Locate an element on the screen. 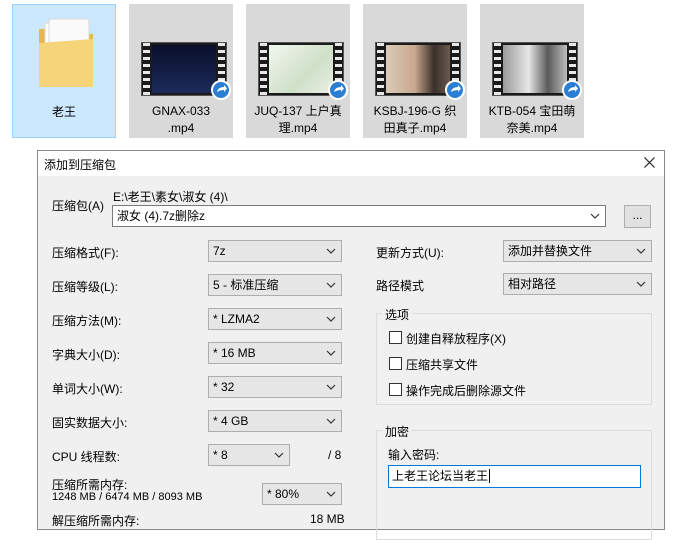 This screenshot has width=686, height=540. close-button is located at coordinates (649, 163).